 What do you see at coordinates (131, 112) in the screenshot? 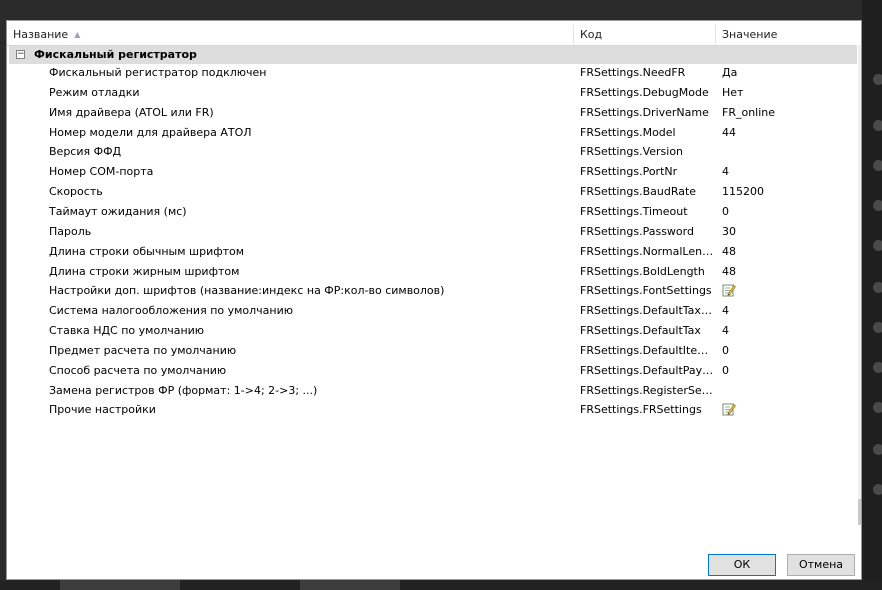
I see `row-name: Имя драйвера (ATOL или FR)` at bounding box center [131, 112].